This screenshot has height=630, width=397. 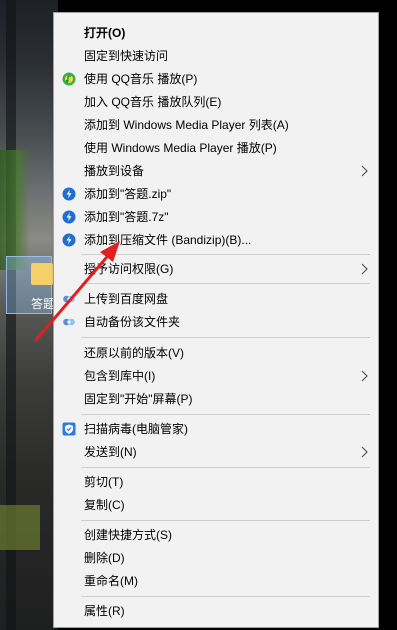 I want to click on menu-item-add-zip: 添加到"答题.zip", so click(x=216, y=194).